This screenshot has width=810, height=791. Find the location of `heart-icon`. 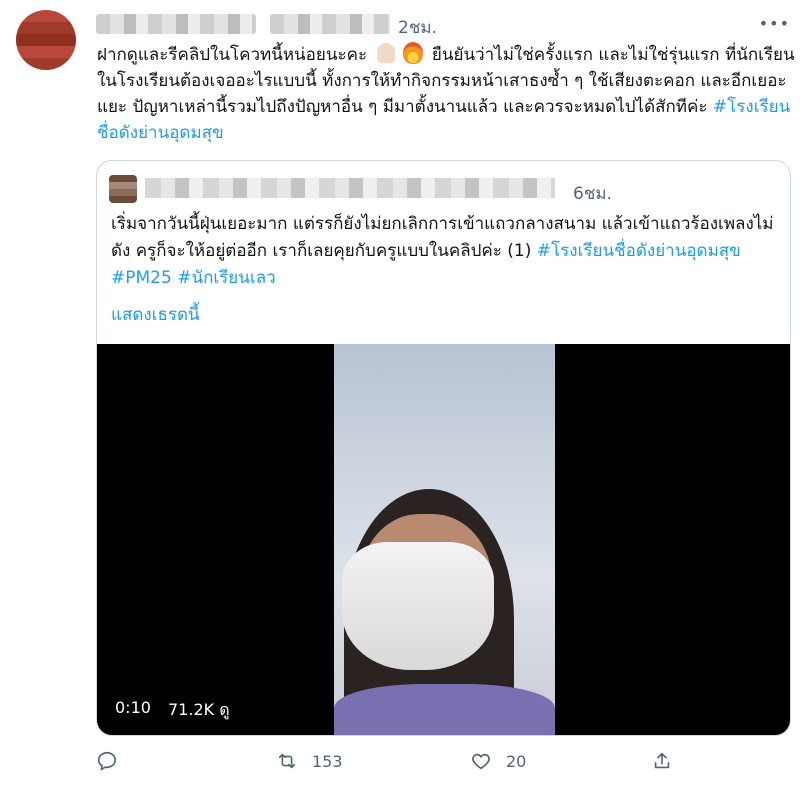

heart-icon is located at coordinates (481, 761).